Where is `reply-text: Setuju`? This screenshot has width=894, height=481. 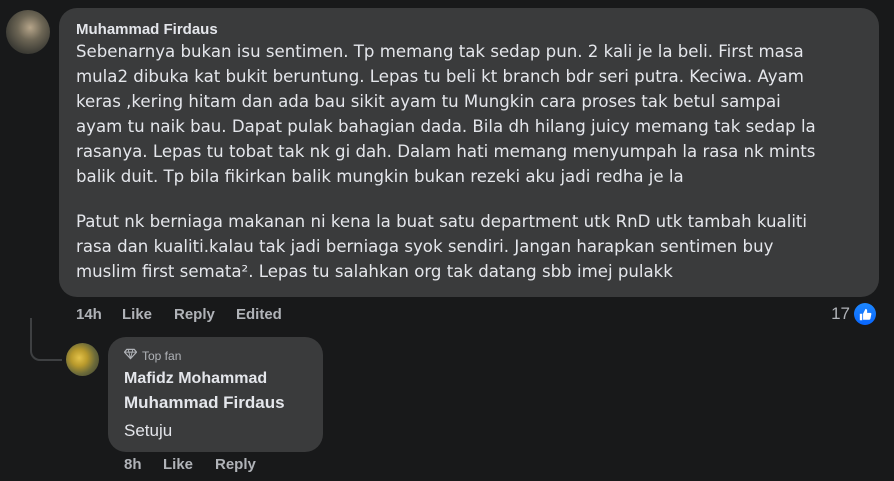
reply-text: Setuju is located at coordinates (148, 430).